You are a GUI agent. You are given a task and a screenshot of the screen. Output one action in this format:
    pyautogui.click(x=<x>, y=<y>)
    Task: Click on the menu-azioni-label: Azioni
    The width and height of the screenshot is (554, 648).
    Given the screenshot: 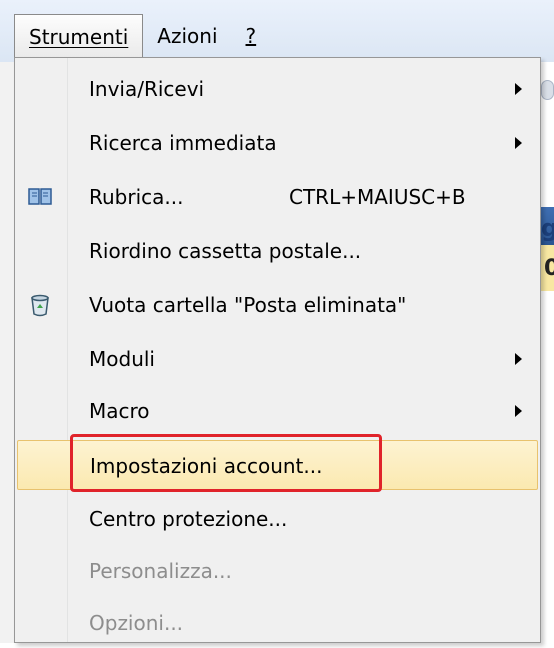 What is the action you would take?
    pyautogui.click(x=187, y=36)
    